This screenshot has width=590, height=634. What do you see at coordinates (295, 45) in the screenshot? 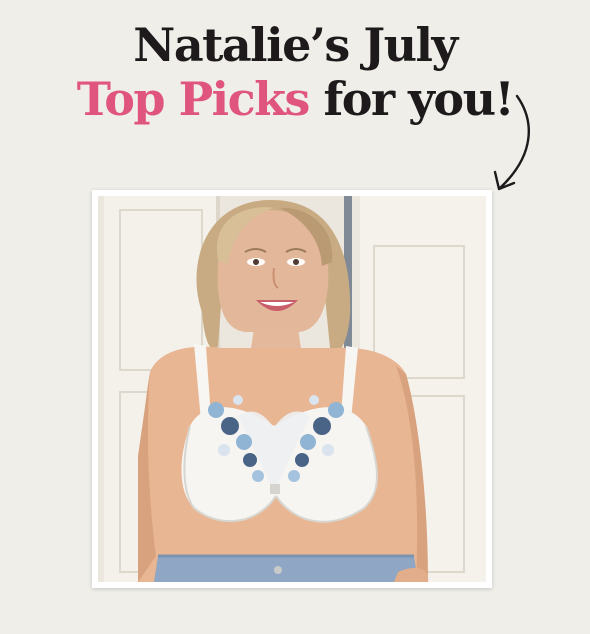
I see `headline-line-1: Natalie’s July` at bounding box center [295, 45].